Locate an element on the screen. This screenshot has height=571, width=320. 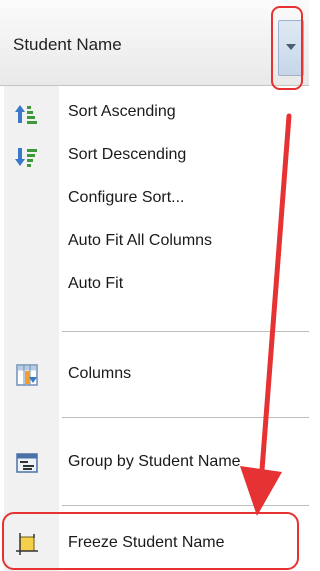
auto-fit-all-columns-label: Auto Fit All Columns is located at coordinates (140, 240).